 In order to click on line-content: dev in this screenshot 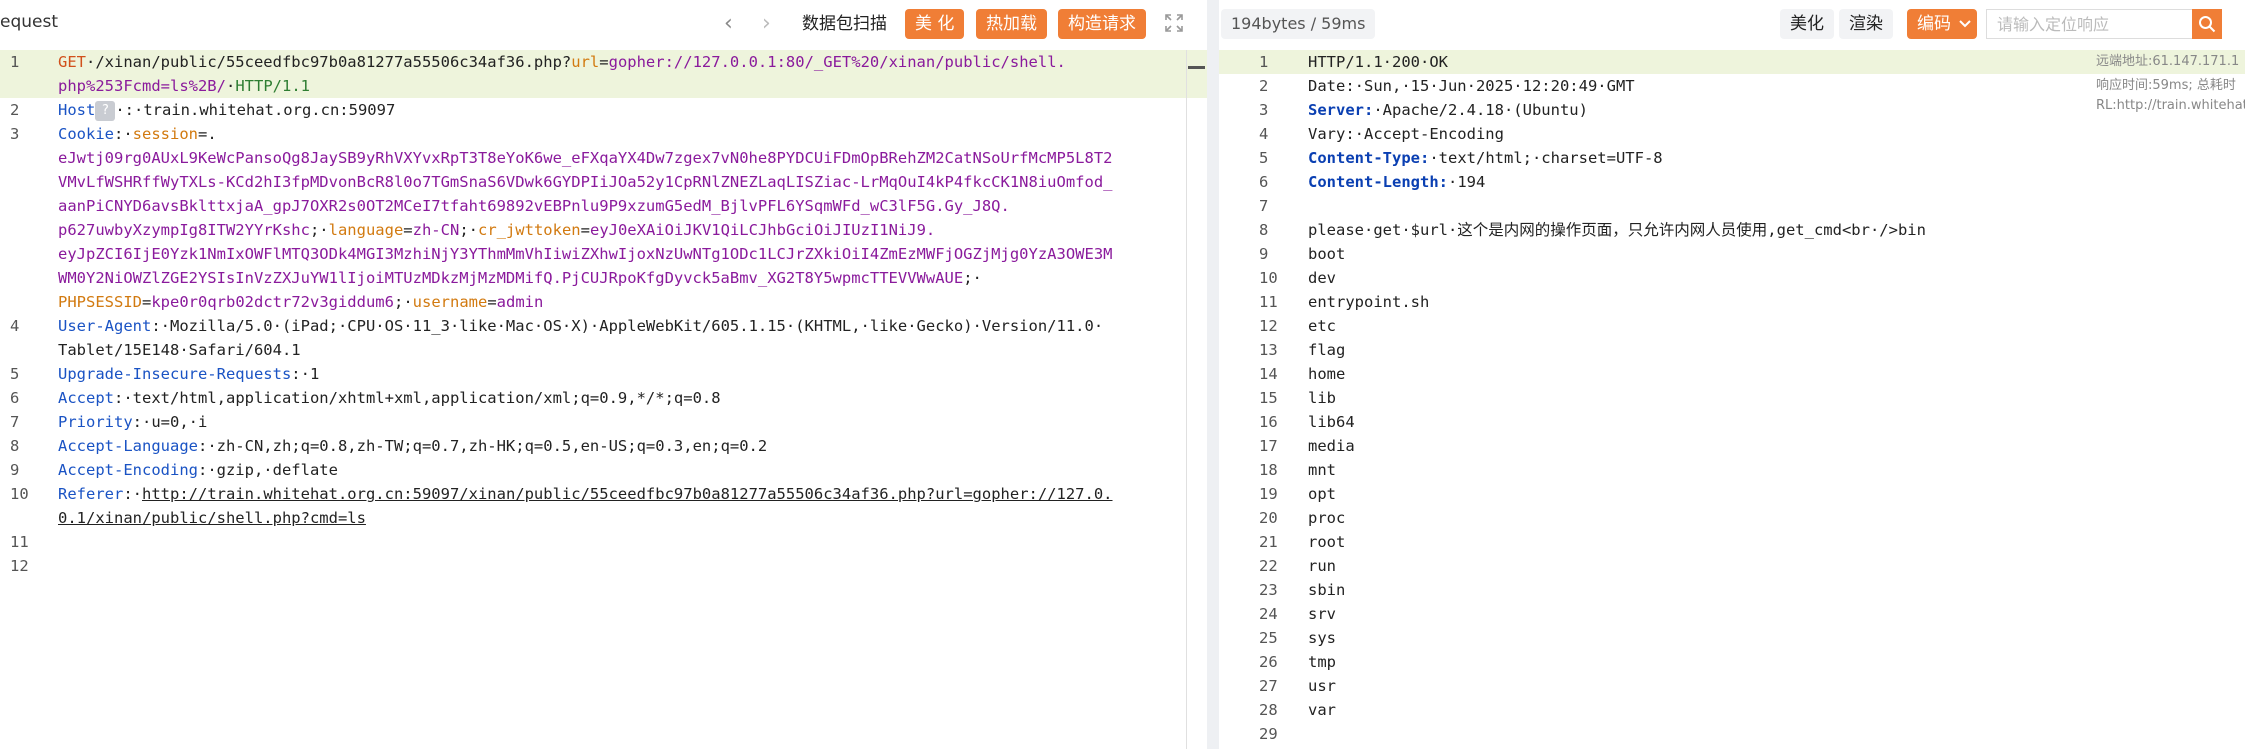, I will do `click(1322, 278)`.